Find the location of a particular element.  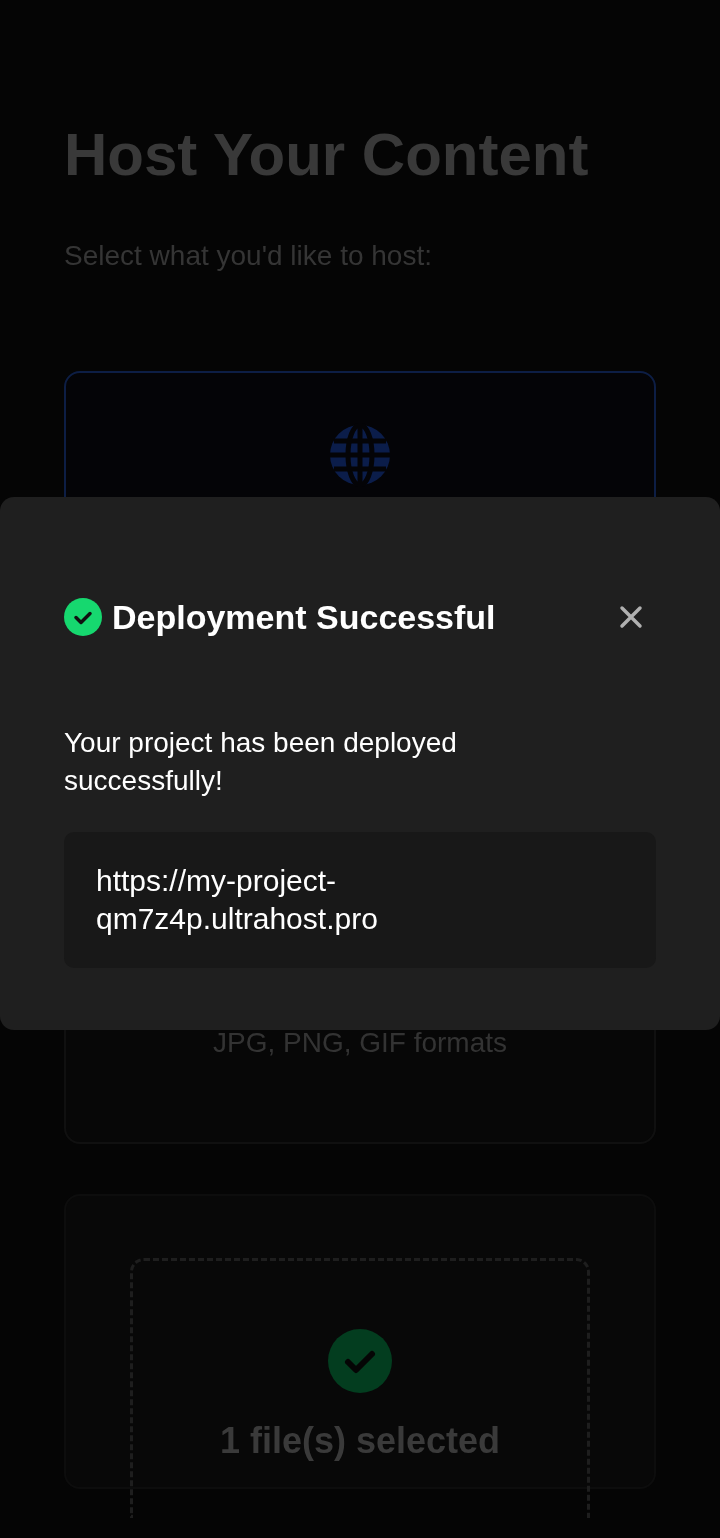

dialog-title: Deployment Successful is located at coordinates (304, 617).